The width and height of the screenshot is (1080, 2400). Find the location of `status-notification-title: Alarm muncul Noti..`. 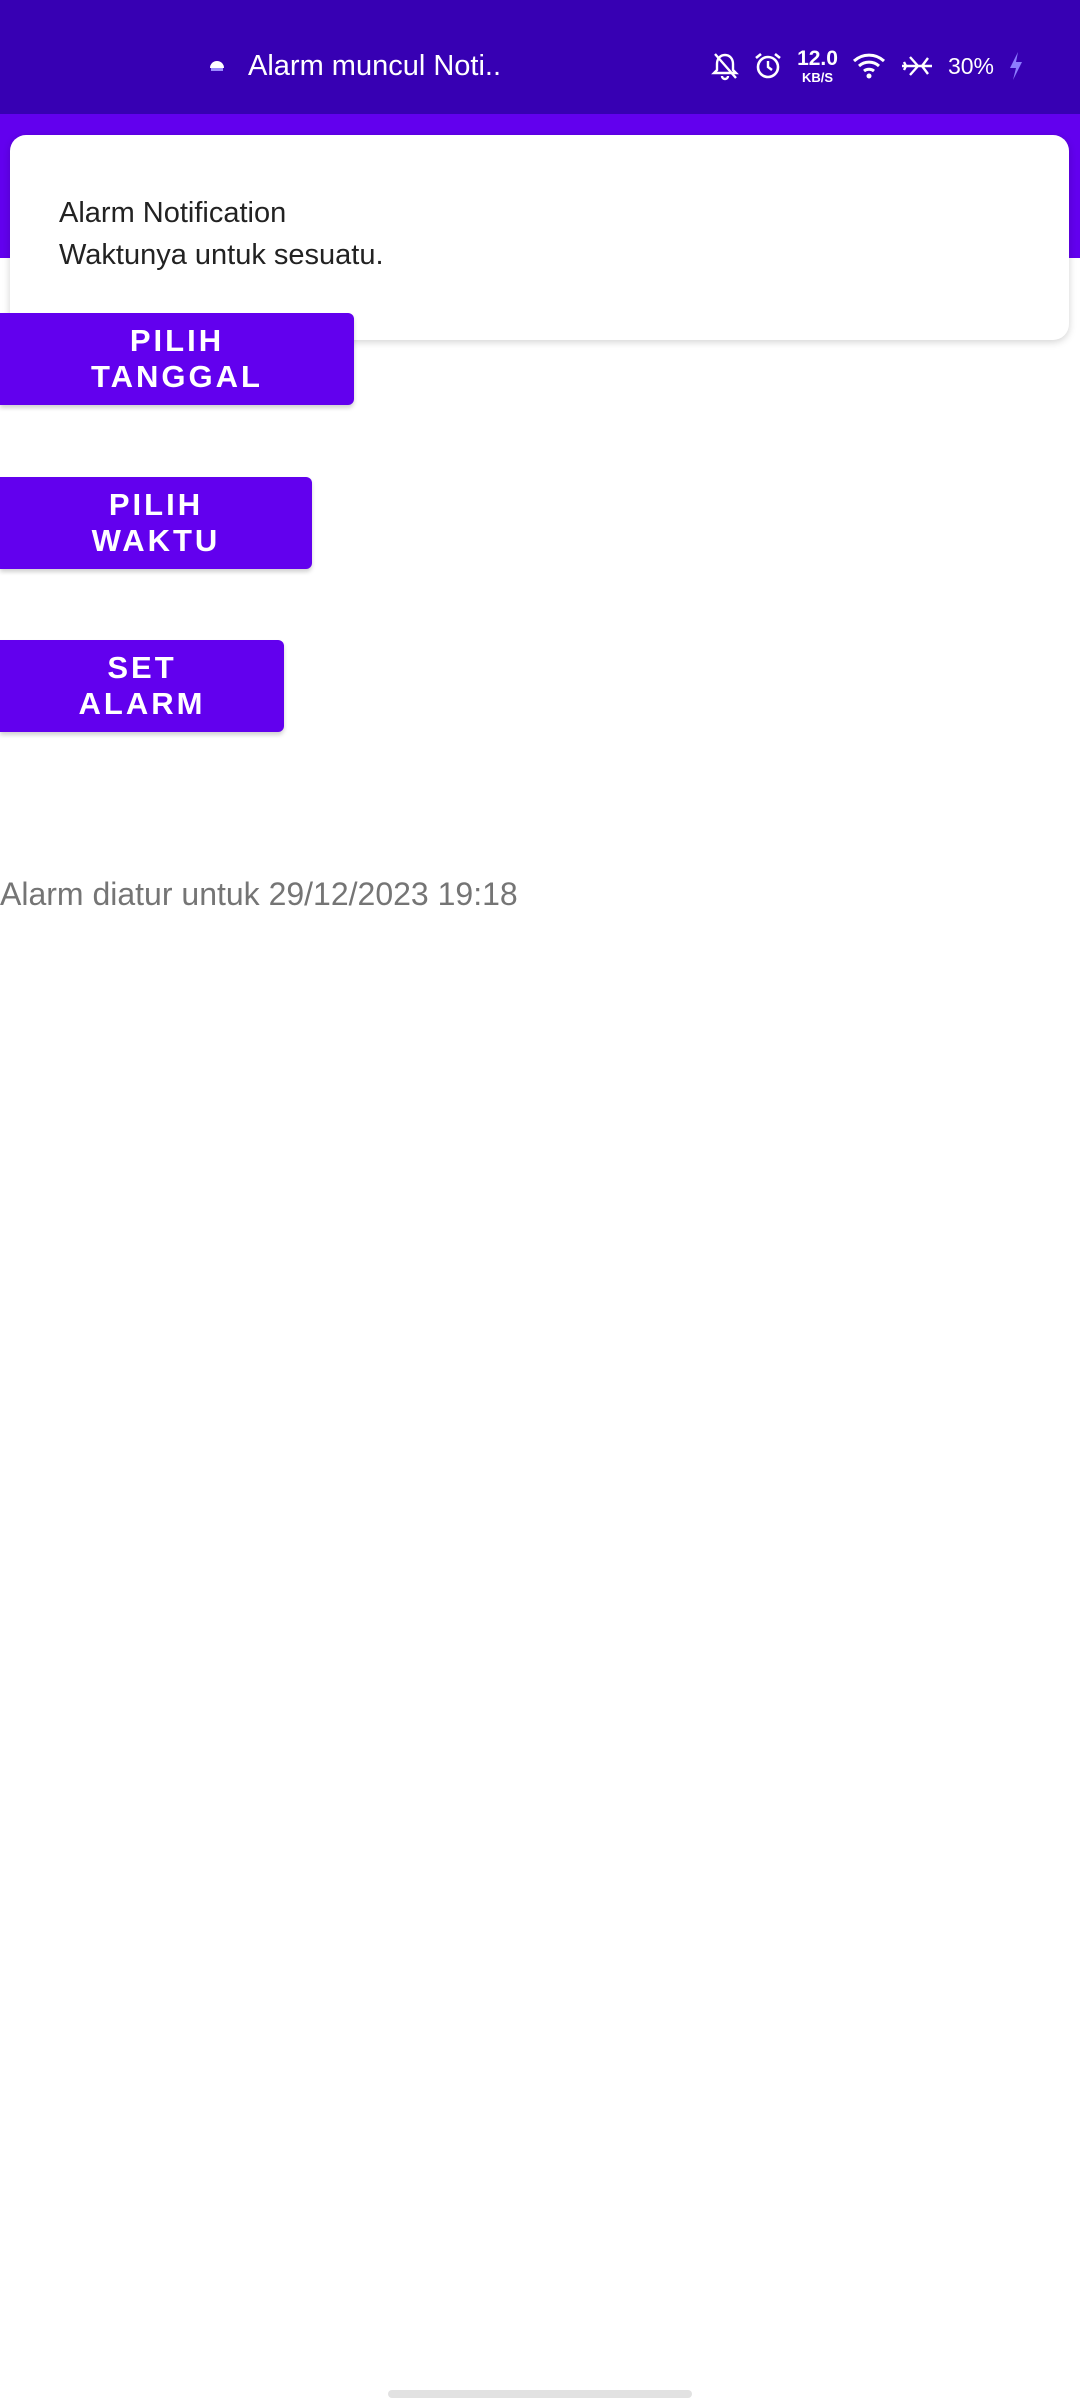

status-notification-title: Alarm muncul Noti.. is located at coordinates (375, 66).